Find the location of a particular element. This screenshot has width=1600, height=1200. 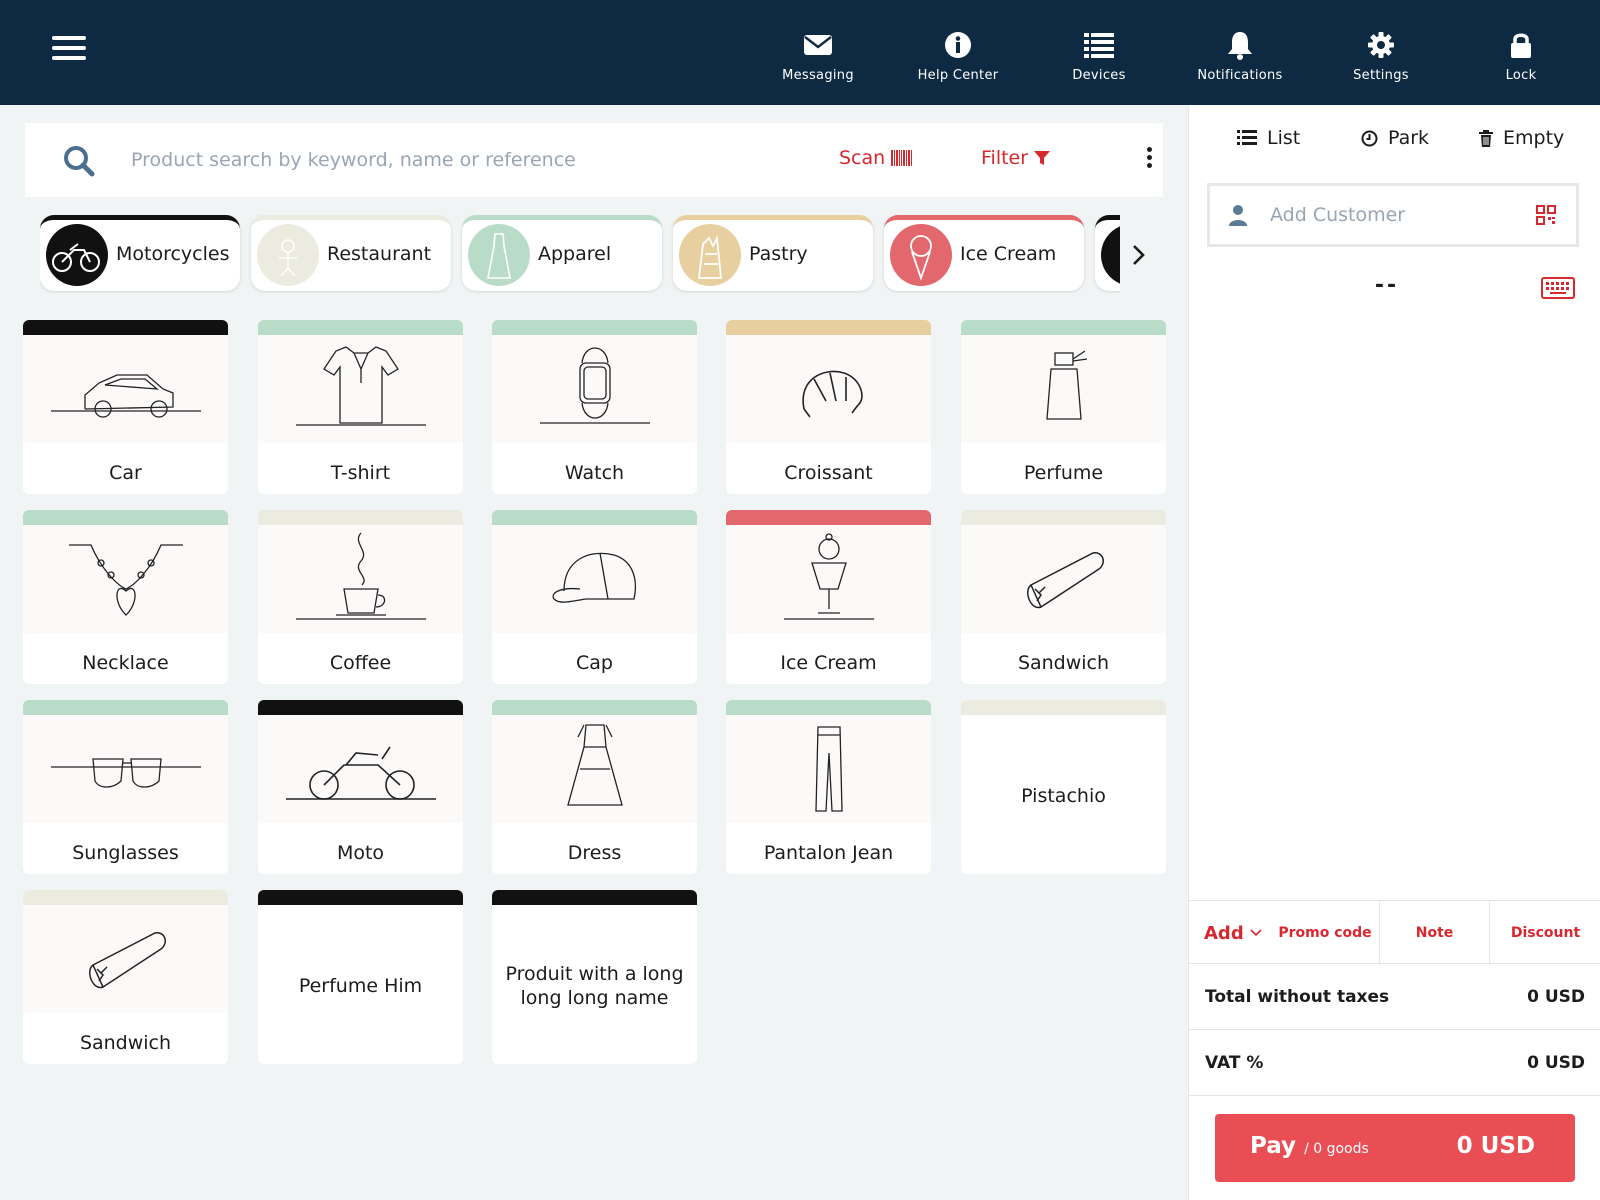

category-label: Pastry is located at coordinates (778, 254).